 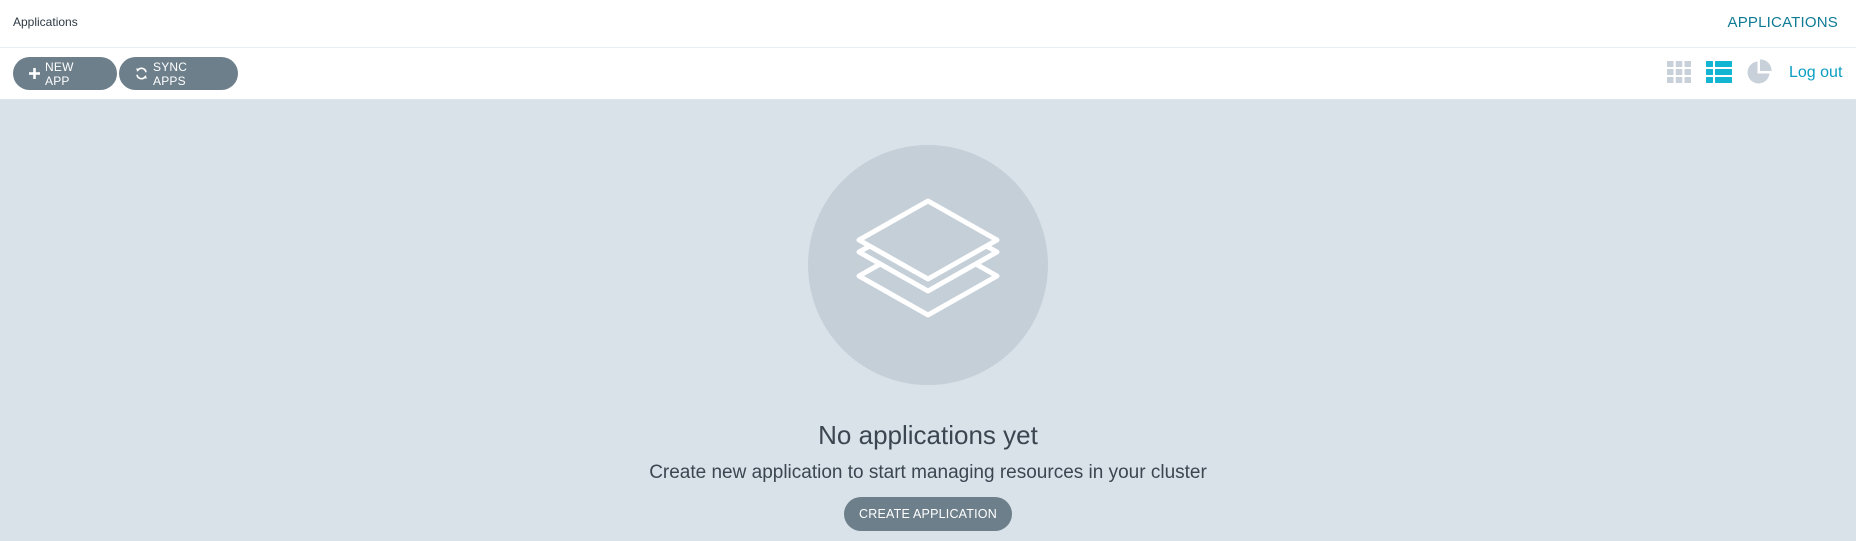 What do you see at coordinates (1759, 72) in the screenshot?
I see `pie-chart-icon` at bounding box center [1759, 72].